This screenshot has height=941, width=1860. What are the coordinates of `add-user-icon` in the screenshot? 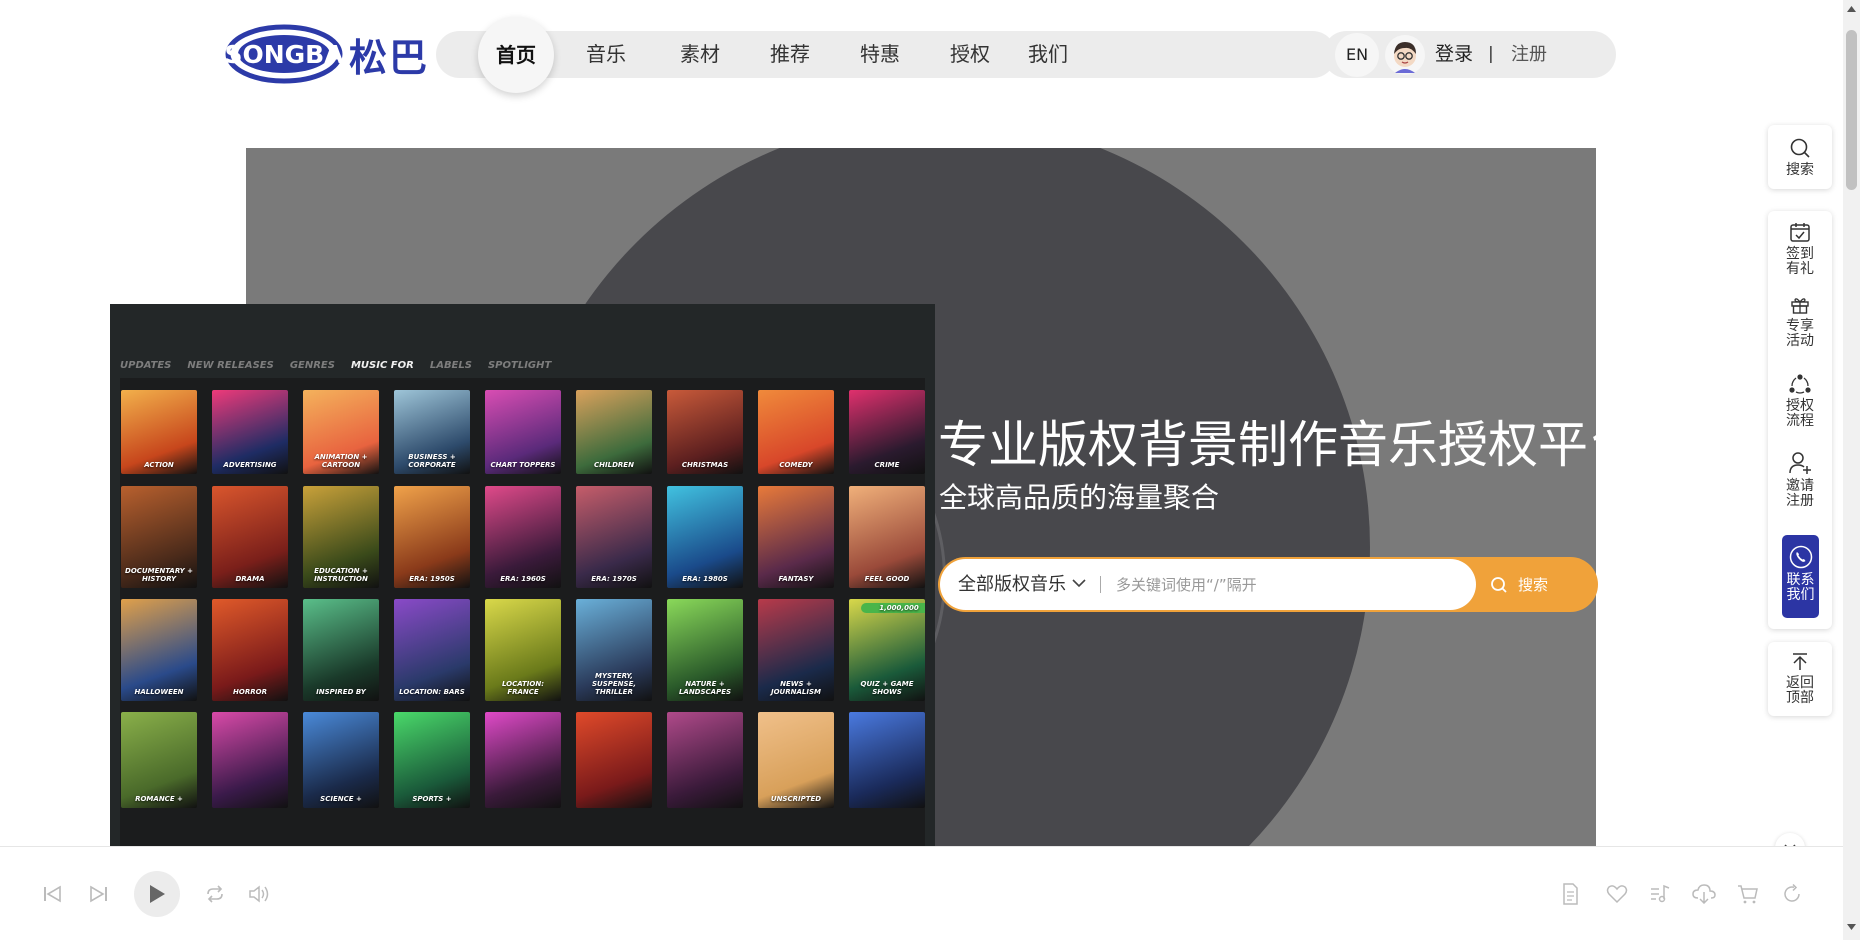 It's located at (1800, 463).